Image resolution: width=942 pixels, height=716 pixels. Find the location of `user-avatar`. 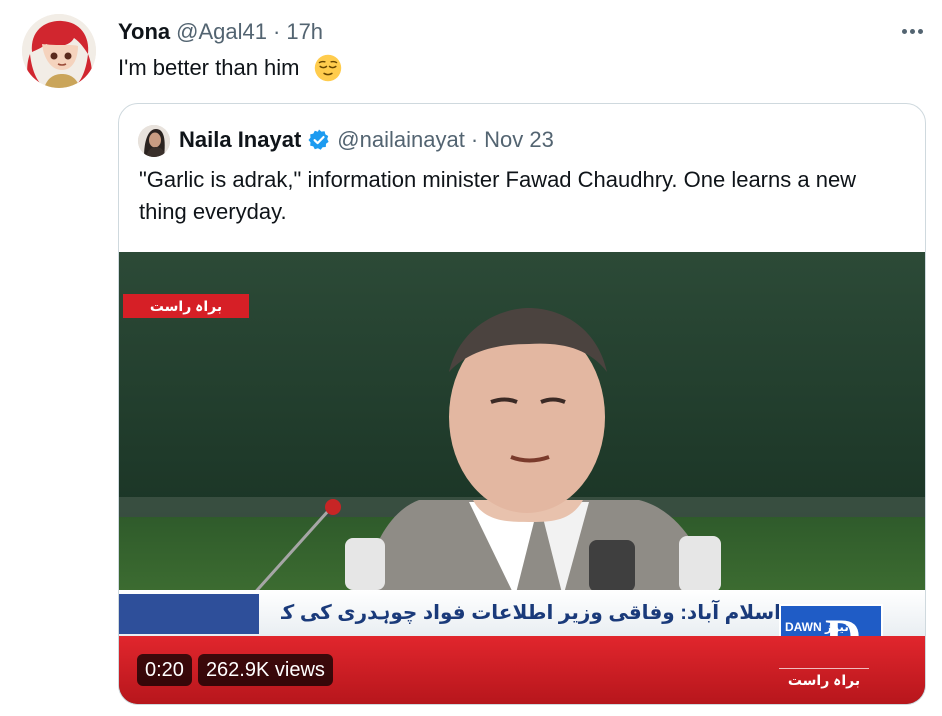

user-avatar is located at coordinates (59, 51).